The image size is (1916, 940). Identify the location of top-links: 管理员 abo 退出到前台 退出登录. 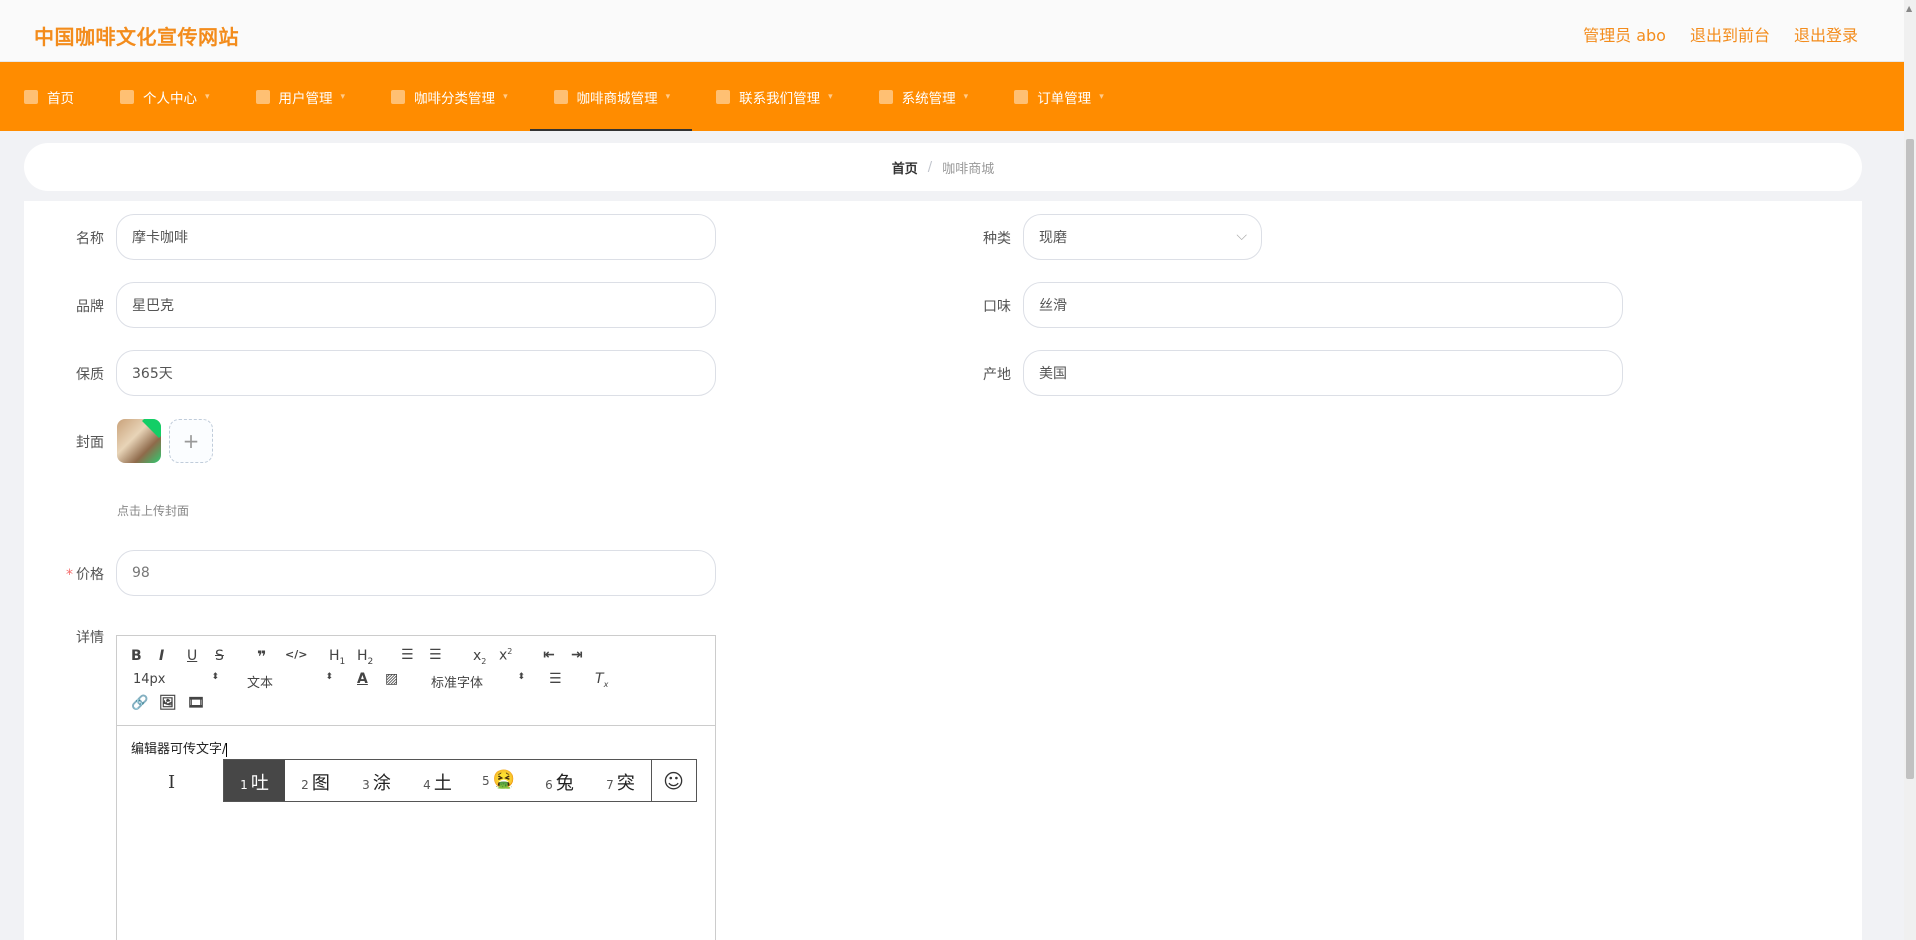
(1720, 34).